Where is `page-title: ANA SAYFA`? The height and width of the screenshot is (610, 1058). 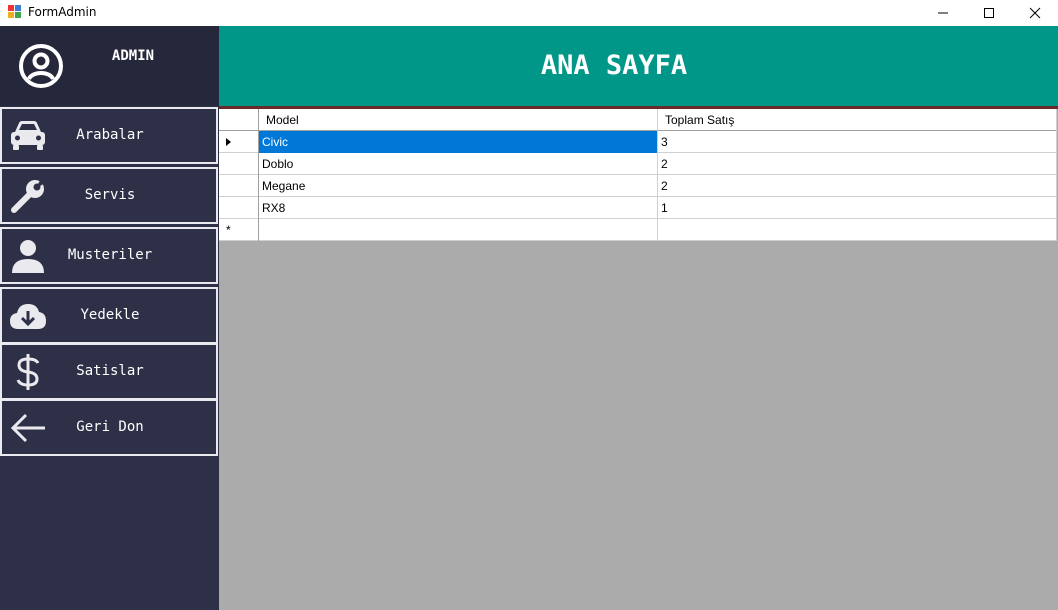
page-title: ANA SAYFA is located at coordinates (614, 65).